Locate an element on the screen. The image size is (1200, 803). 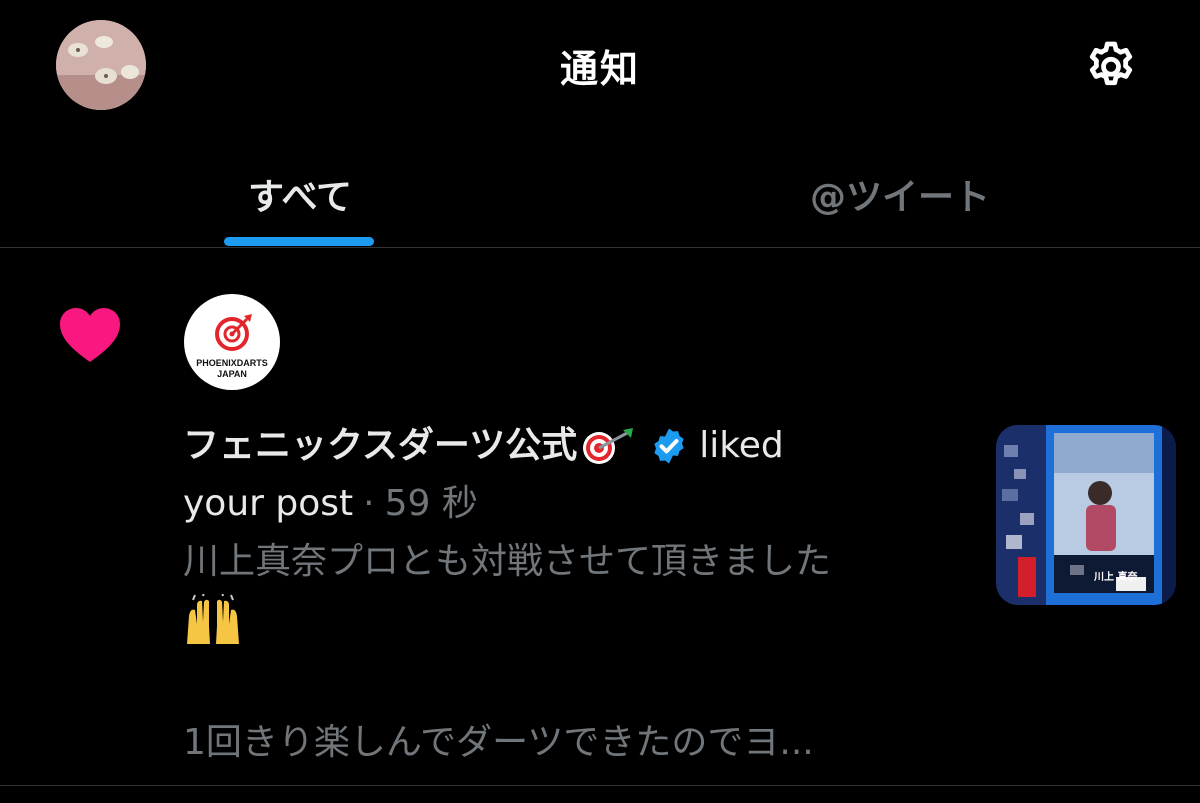
settings-button is located at coordinates (1111, 67).